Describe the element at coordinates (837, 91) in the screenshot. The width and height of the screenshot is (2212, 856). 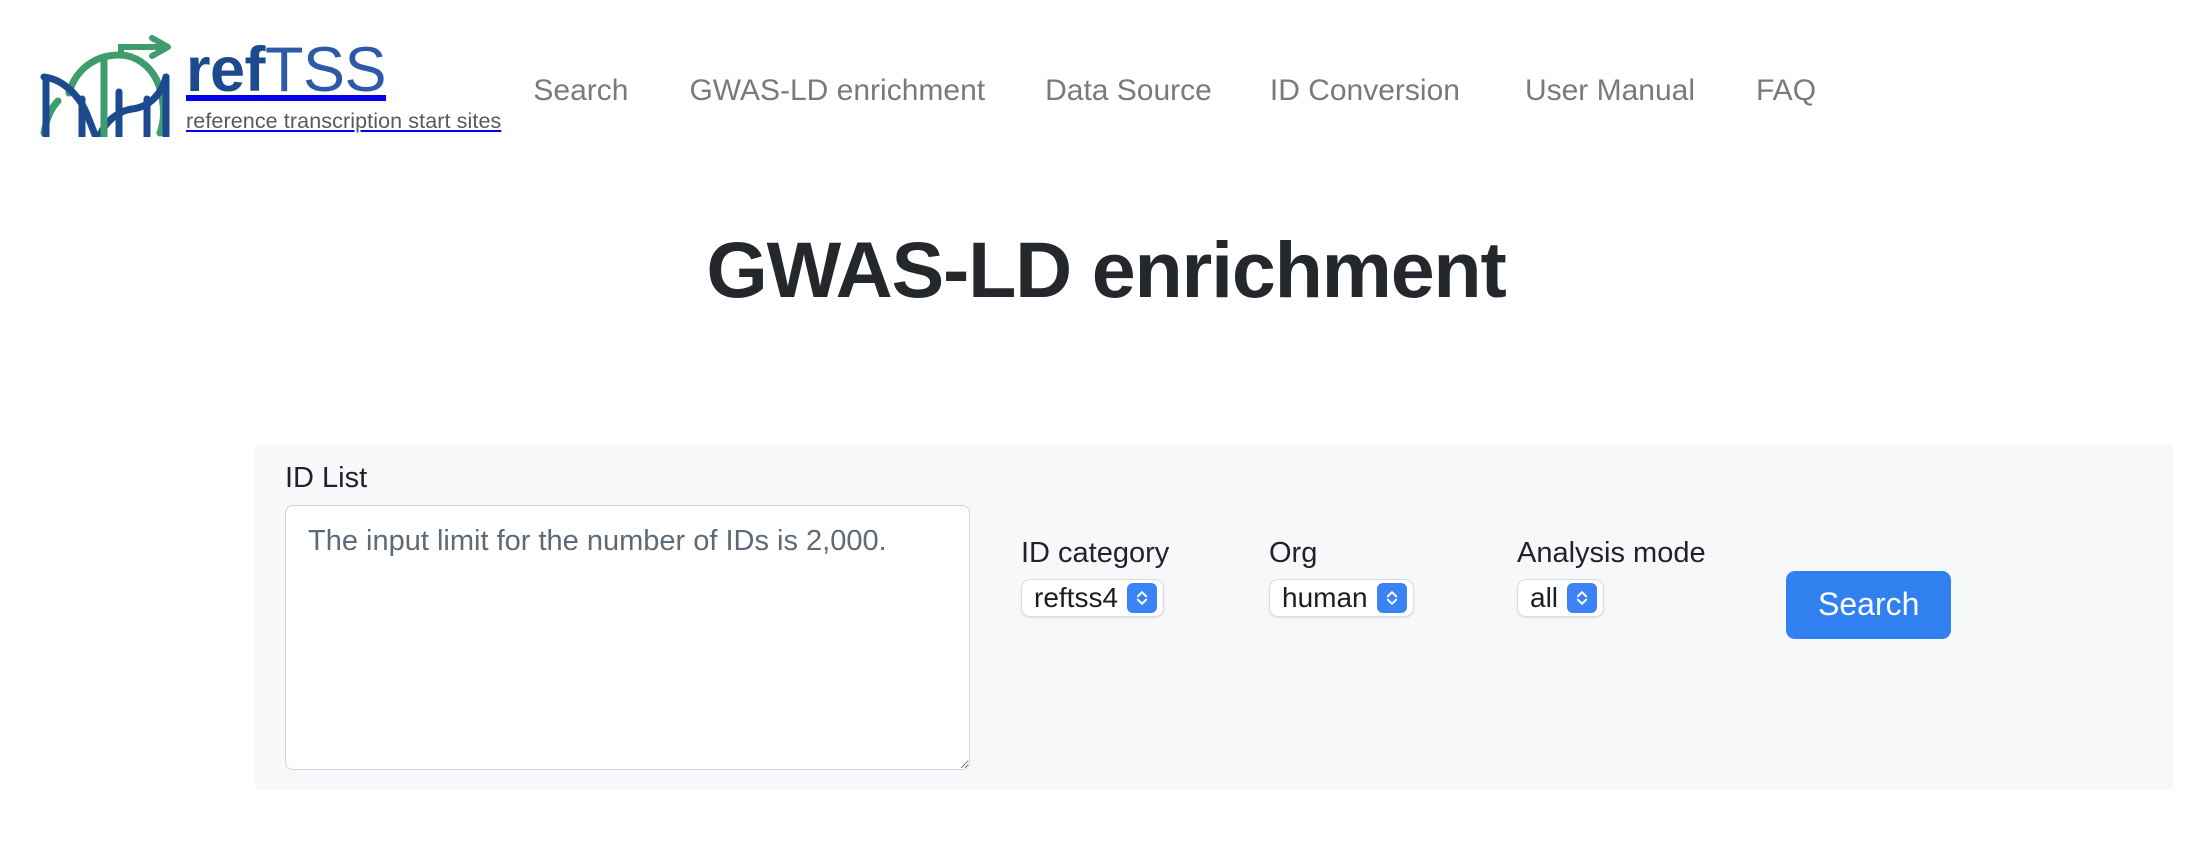
I see `nav-gwas-ld-enrichment: GWAS-LD enrichment` at that location.